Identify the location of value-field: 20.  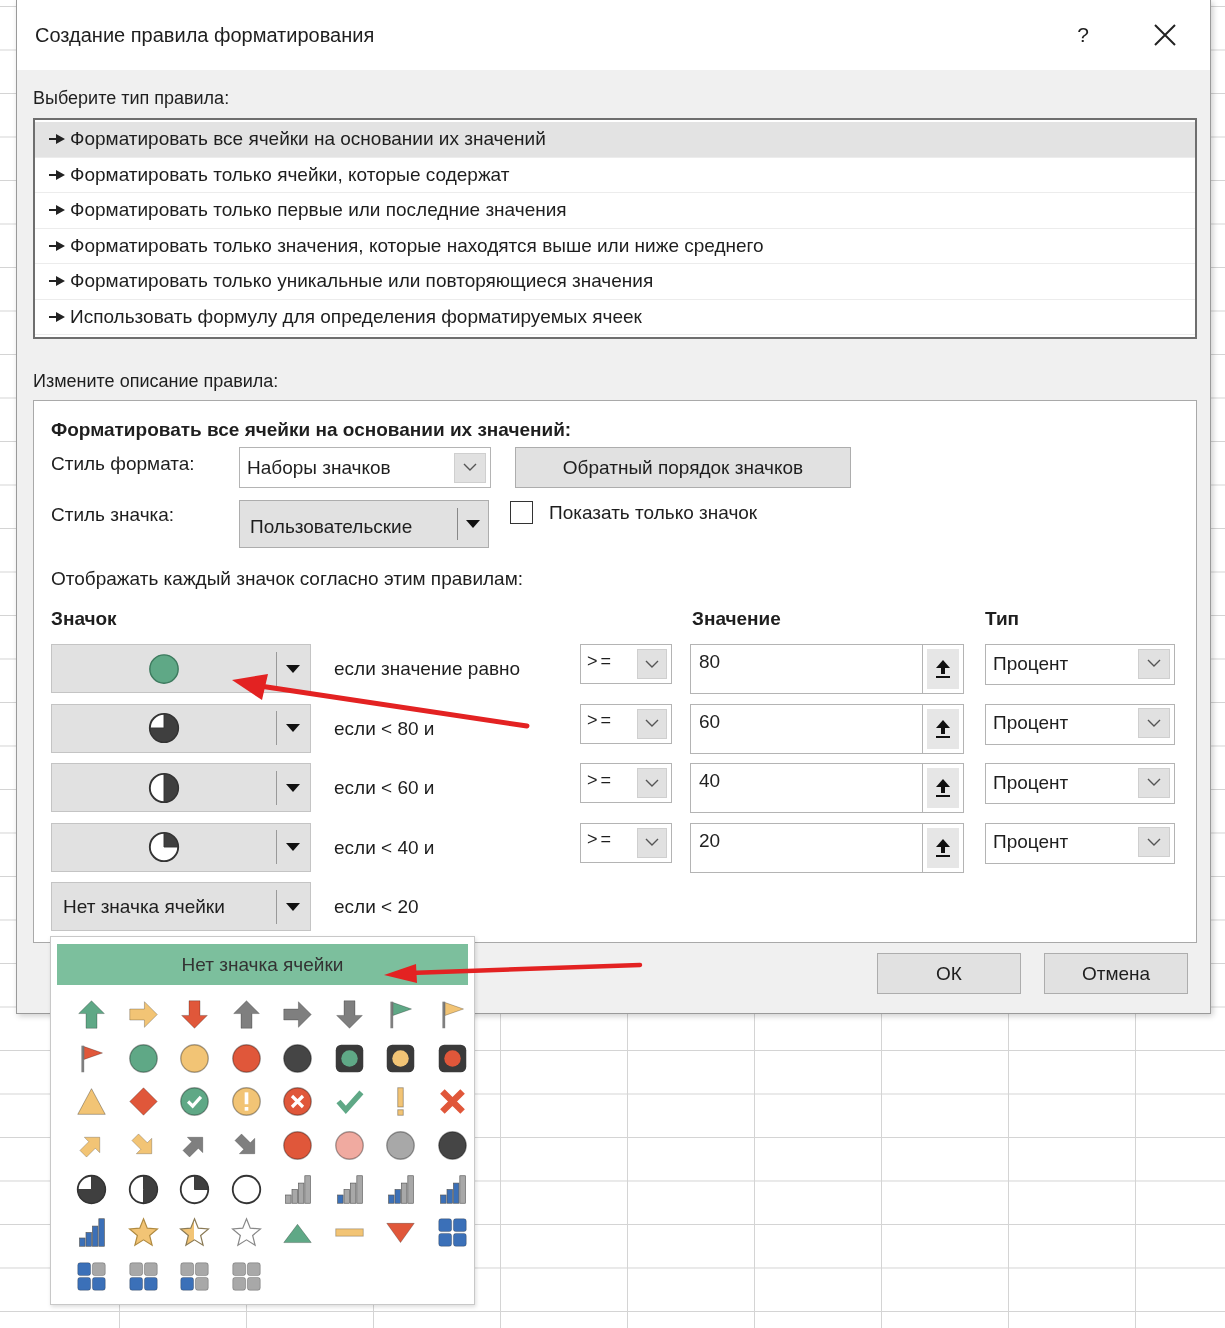
(806, 847).